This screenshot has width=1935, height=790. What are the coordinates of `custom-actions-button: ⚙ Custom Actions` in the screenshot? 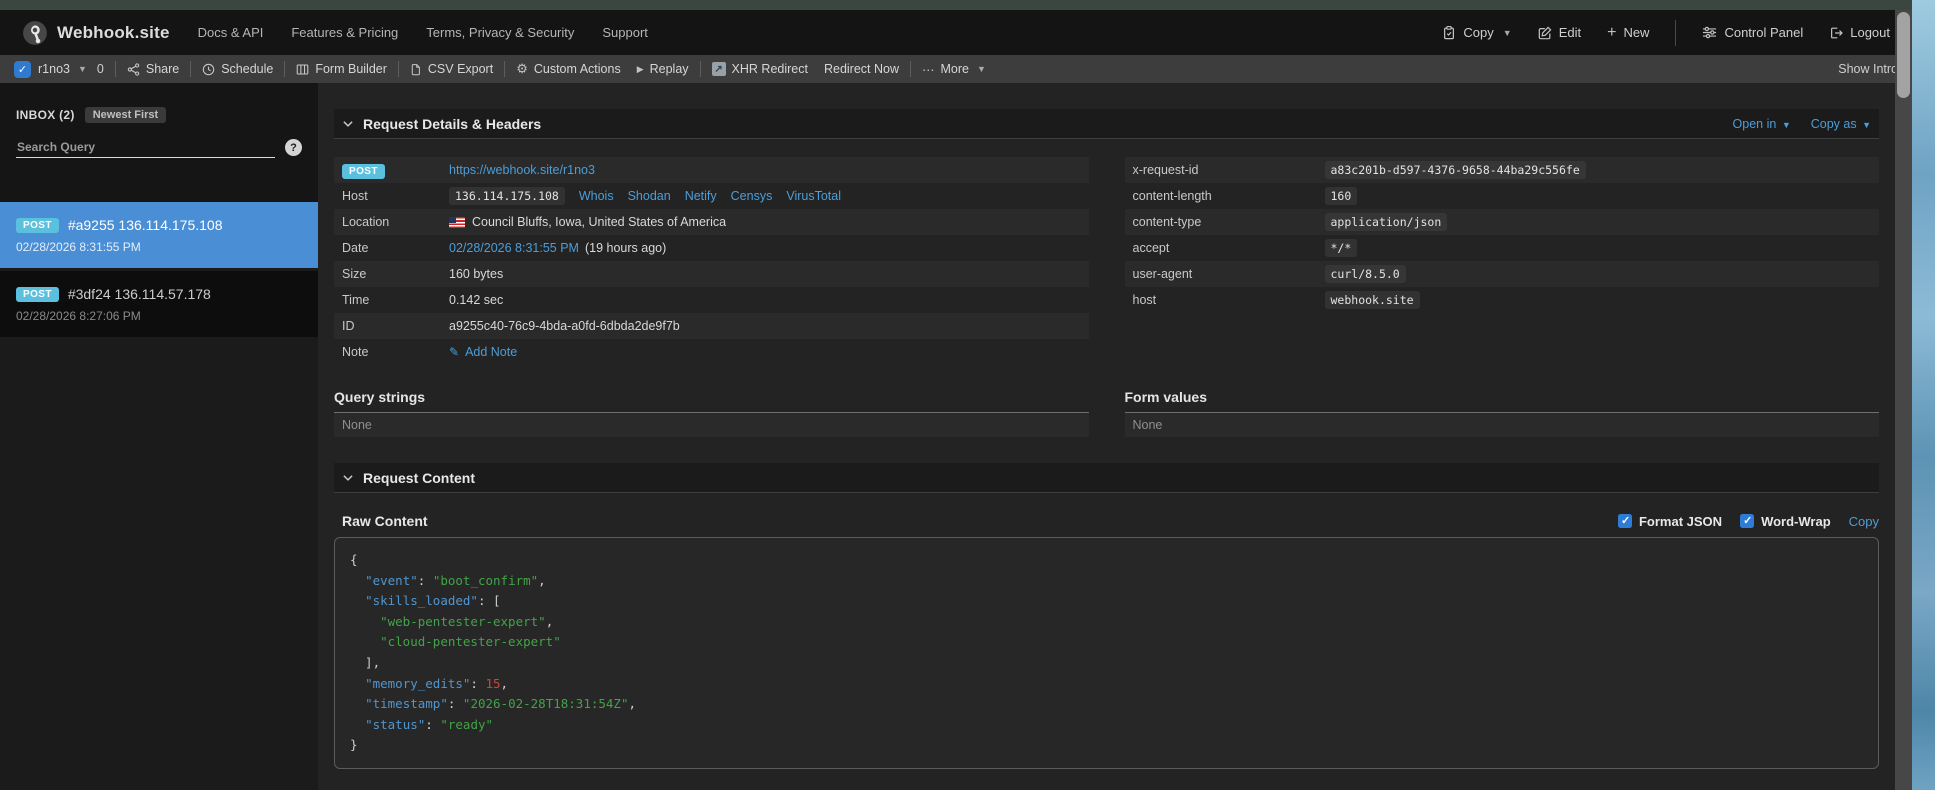 It's located at (568, 69).